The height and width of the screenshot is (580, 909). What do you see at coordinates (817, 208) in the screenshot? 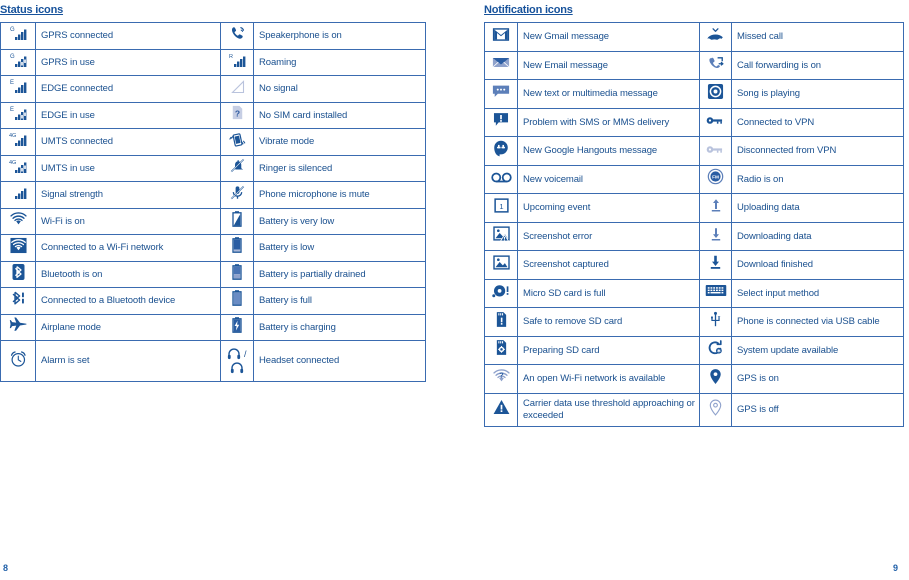
I see `notification-label: Uploading data` at bounding box center [817, 208].